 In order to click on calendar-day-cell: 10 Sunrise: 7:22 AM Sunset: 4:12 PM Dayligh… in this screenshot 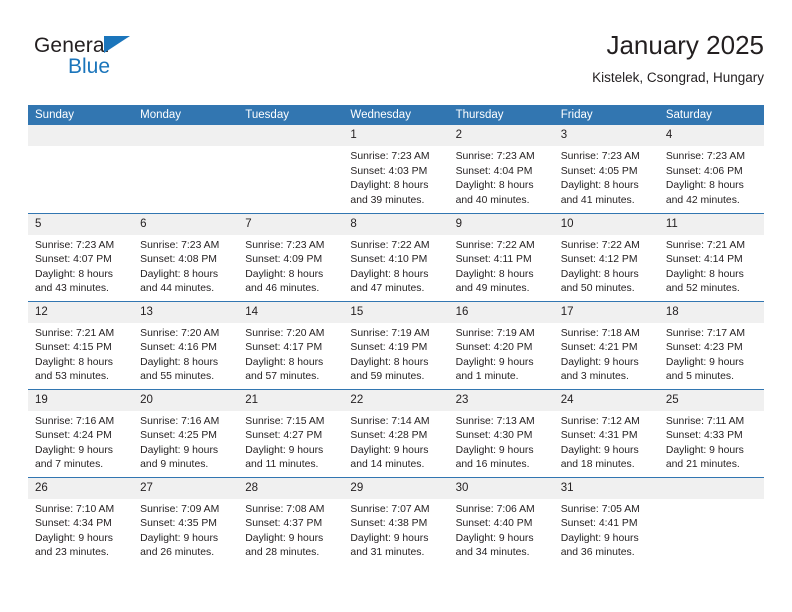, I will do `click(606, 256)`.